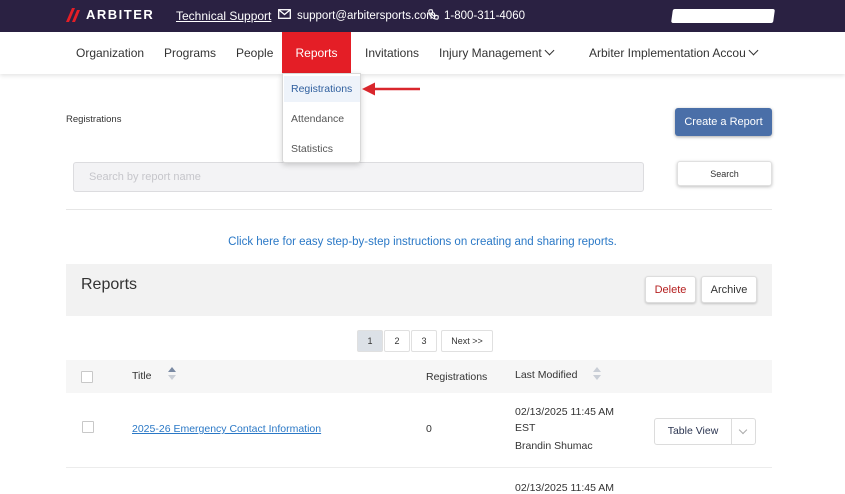 The image size is (845, 494). What do you see at coordinates (74, 14) in the screenshot?
I see `arbiter-logo-icon` at bounding box center [74, 14].